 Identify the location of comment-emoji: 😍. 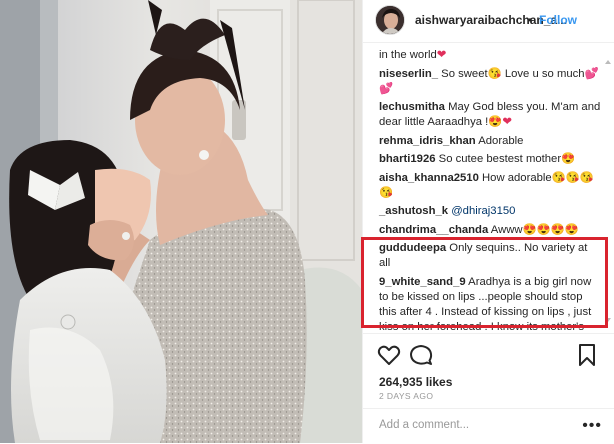
(568, 159).